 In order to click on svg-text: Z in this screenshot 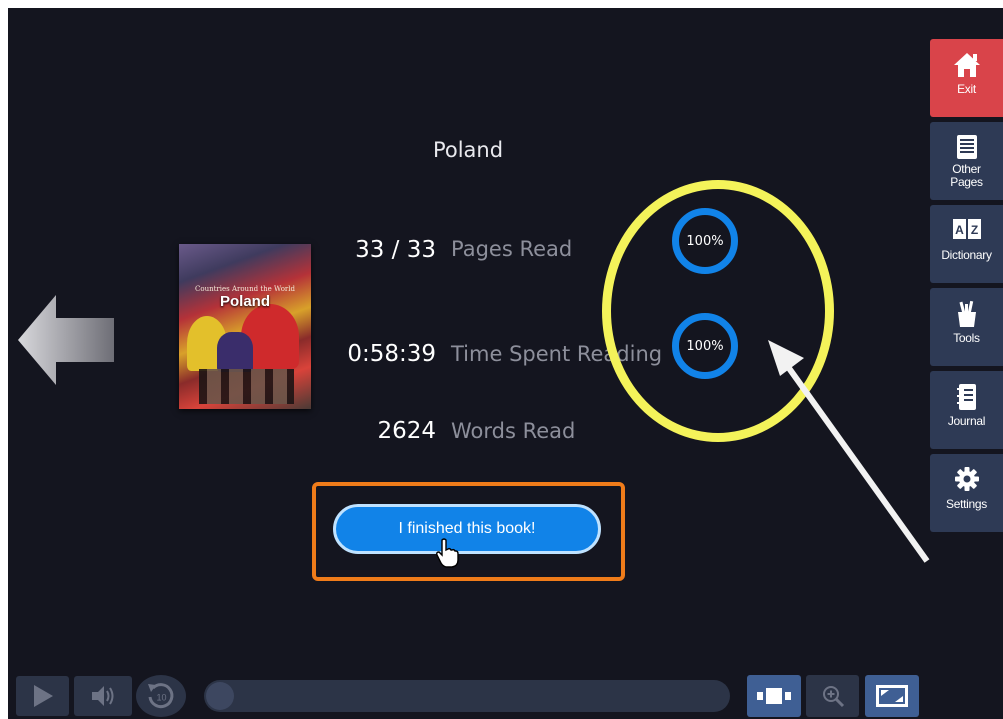, I will do `click(973, 230)`.